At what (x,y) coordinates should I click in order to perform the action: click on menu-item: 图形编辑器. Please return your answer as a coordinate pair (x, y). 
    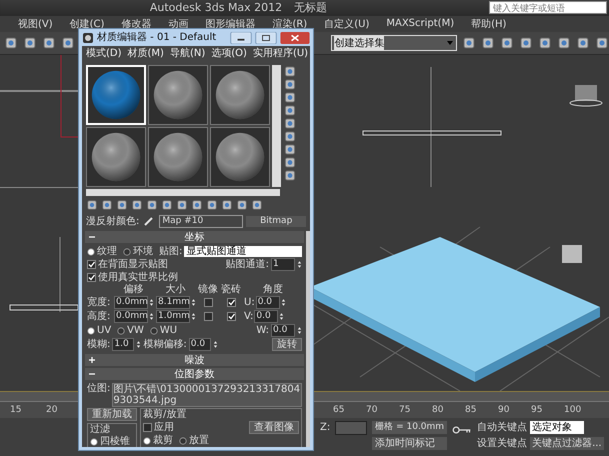
    Looking at the image, I should click on (230, 23).